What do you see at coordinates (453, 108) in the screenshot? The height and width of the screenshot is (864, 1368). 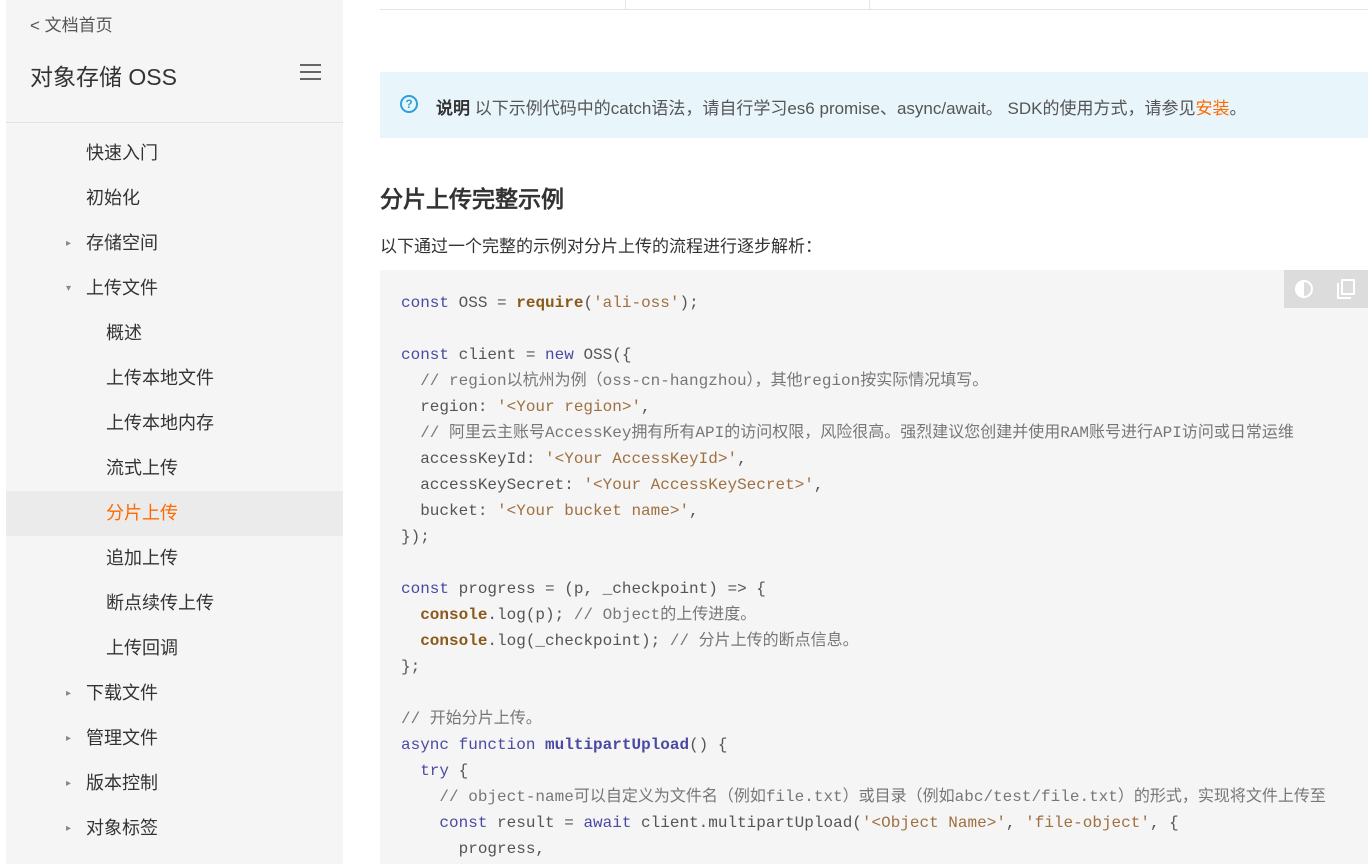 I see `note-label: 说明` at bounding box center [453, 108].